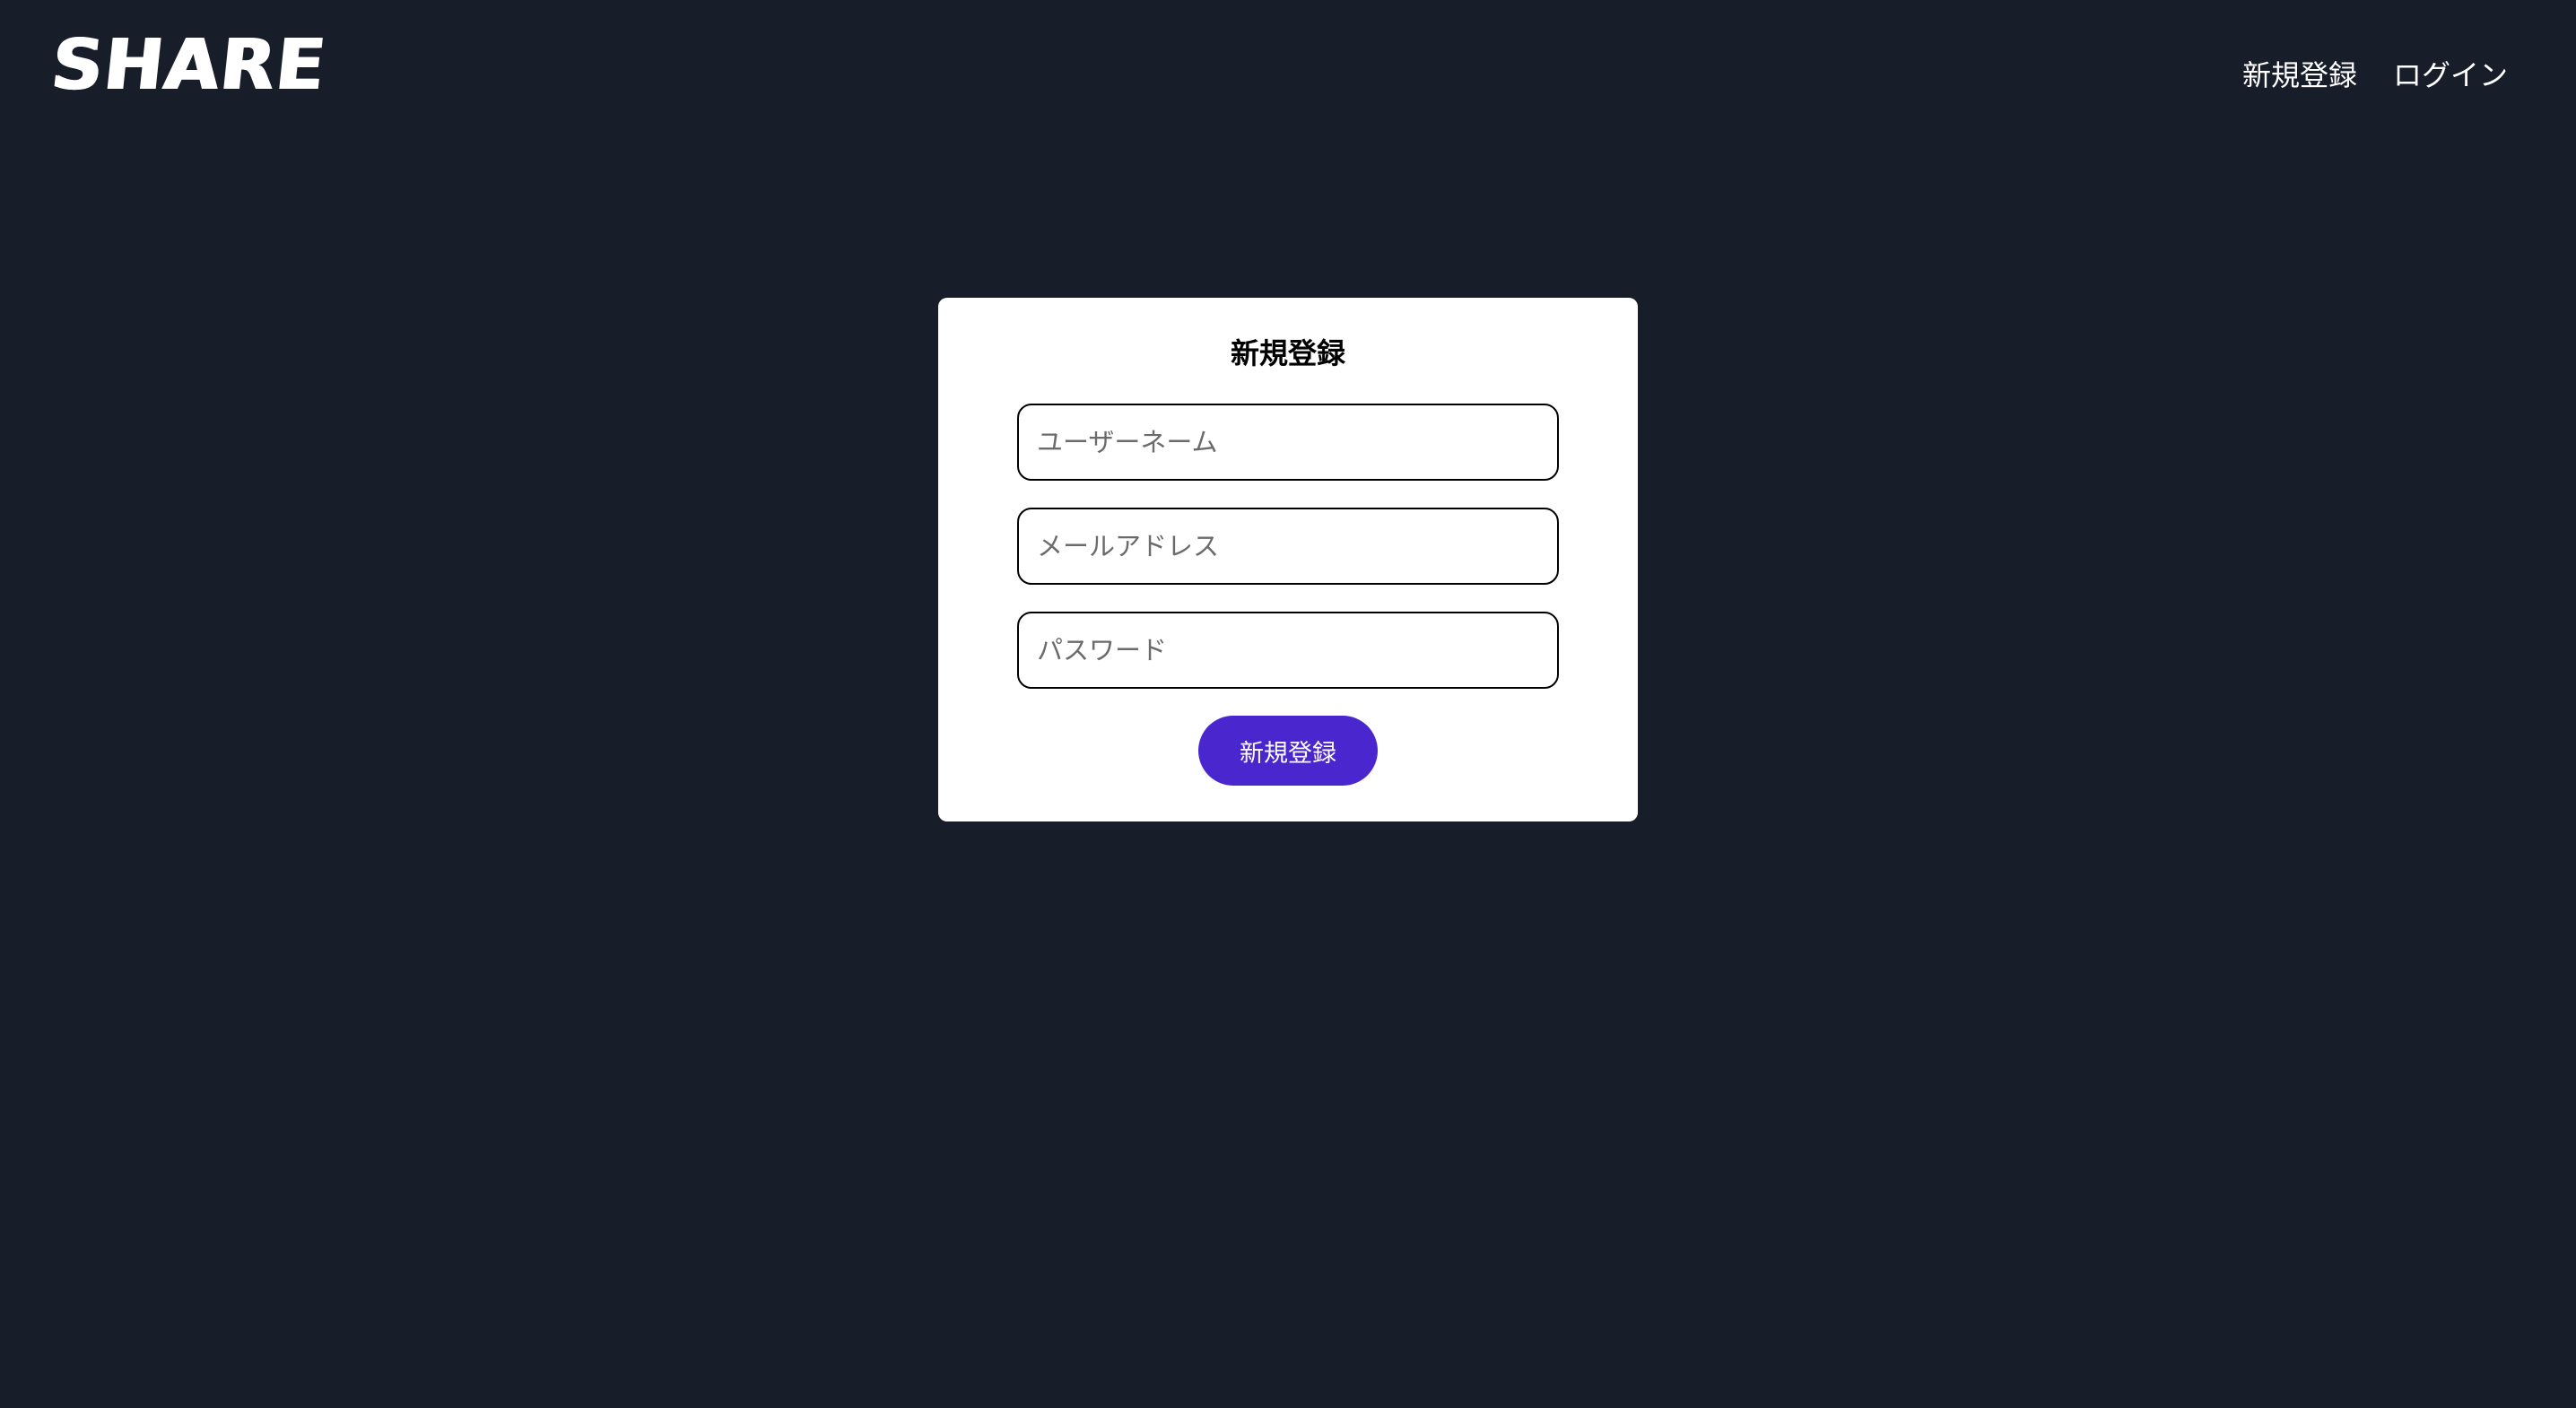 This screenshot has width=2576, height=1408. What do you see at coordinates (1288, 751) in the screenshot?
I see `signup-submit-button: 新規登録` at bounding box center [1288, 751].